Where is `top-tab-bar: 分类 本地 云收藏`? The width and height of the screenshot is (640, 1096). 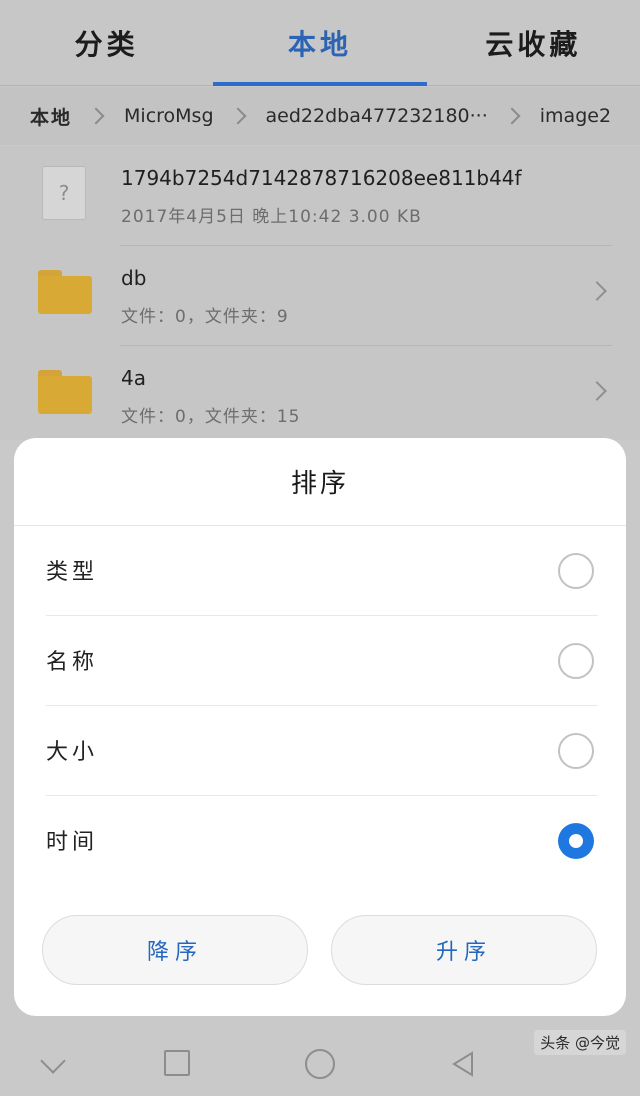
top-tab-bar: 分类 本地 云收藏 is located at coordinates (320, 43).